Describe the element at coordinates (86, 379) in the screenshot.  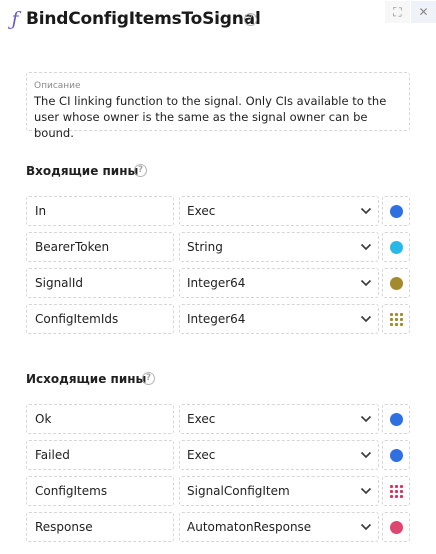
I see `outputs-title: Исходящие пины` at that location.